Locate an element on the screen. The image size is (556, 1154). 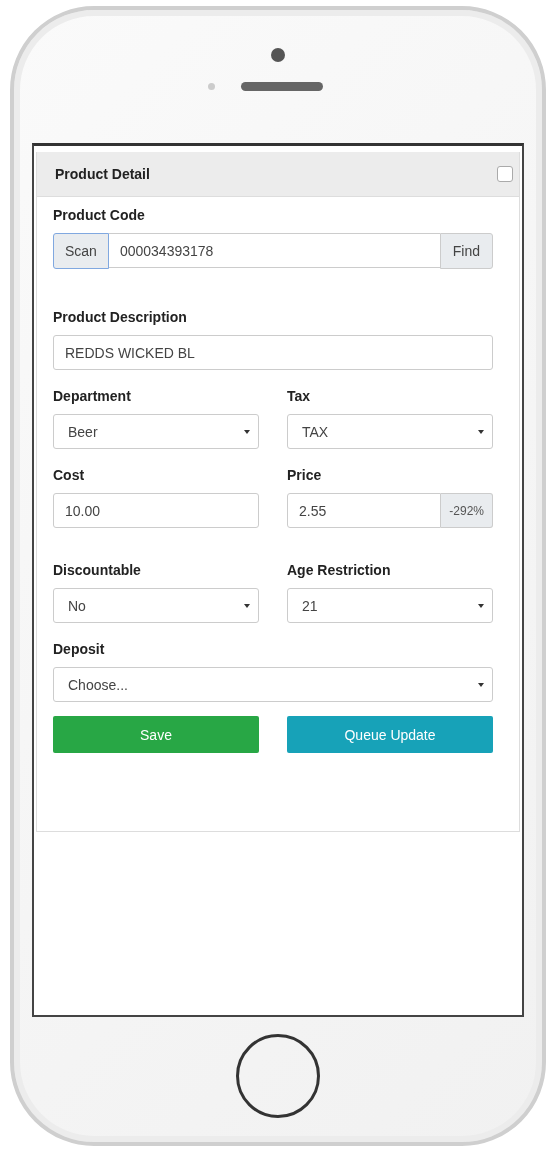
field-label: Cost is located at coordinates (69, 475).